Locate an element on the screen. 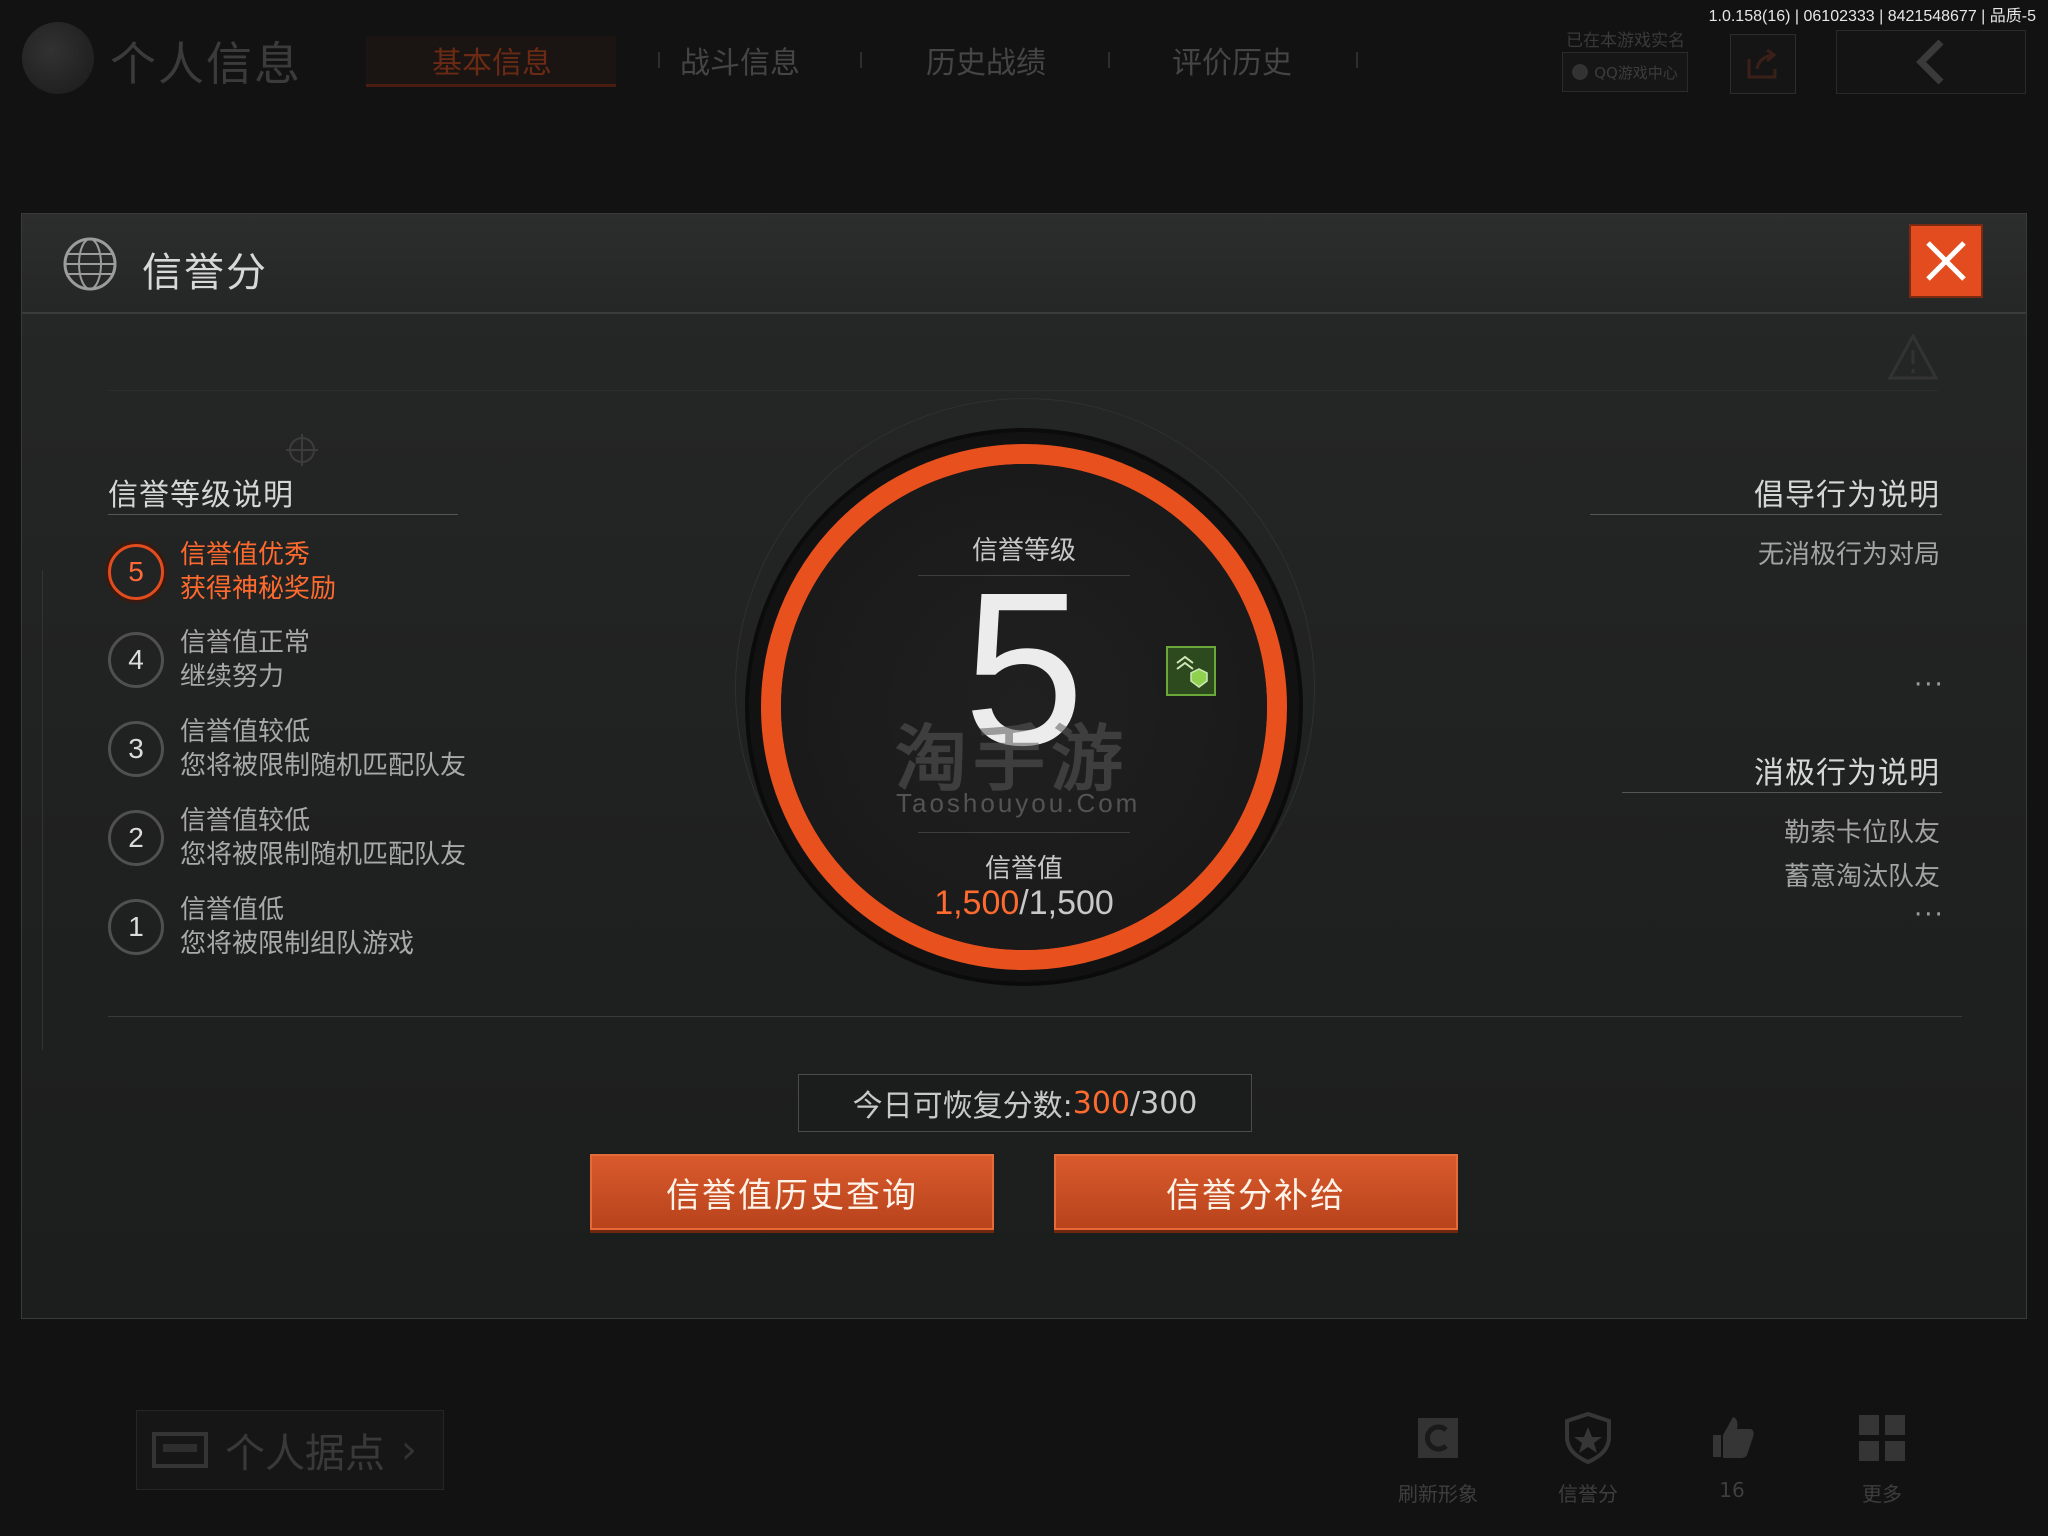 This screenshot has width=2048, height=1536. level-row-2: 2 信誉值较低 您将被限制随机匹配队友 is located at coordinates (287, 838).